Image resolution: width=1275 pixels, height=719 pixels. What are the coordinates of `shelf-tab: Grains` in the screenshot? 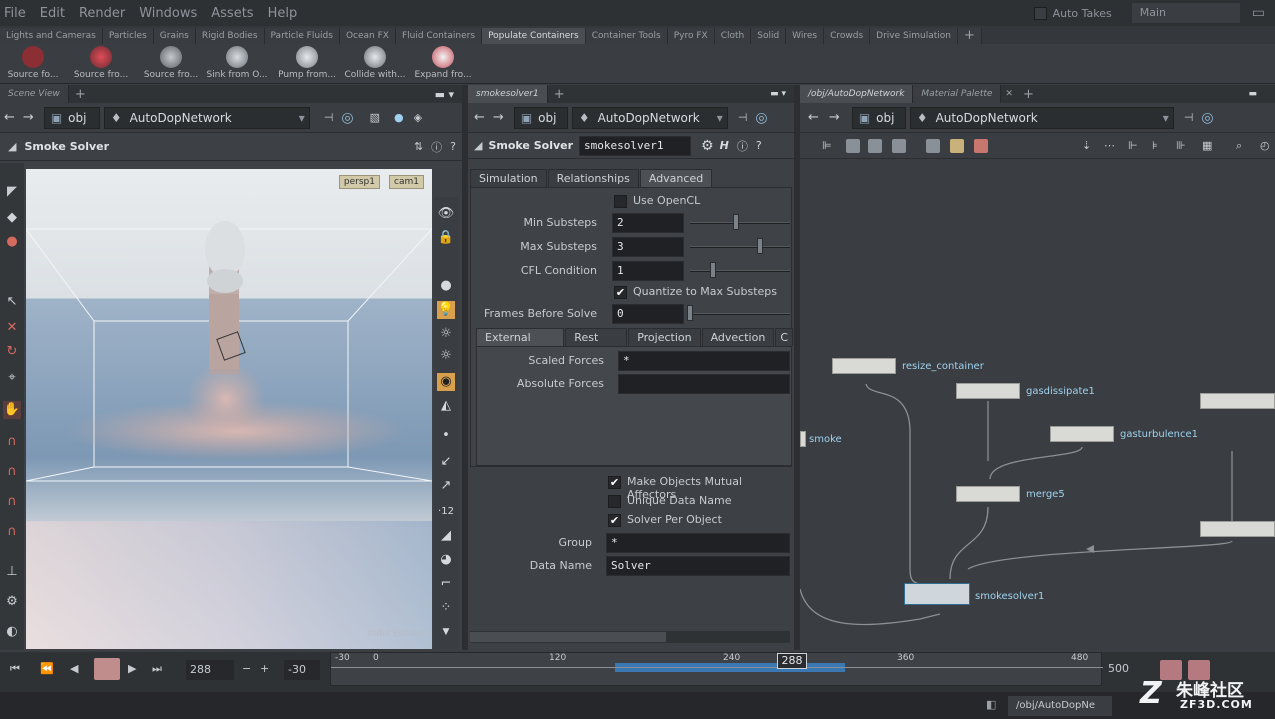 It's located at (174, 36).